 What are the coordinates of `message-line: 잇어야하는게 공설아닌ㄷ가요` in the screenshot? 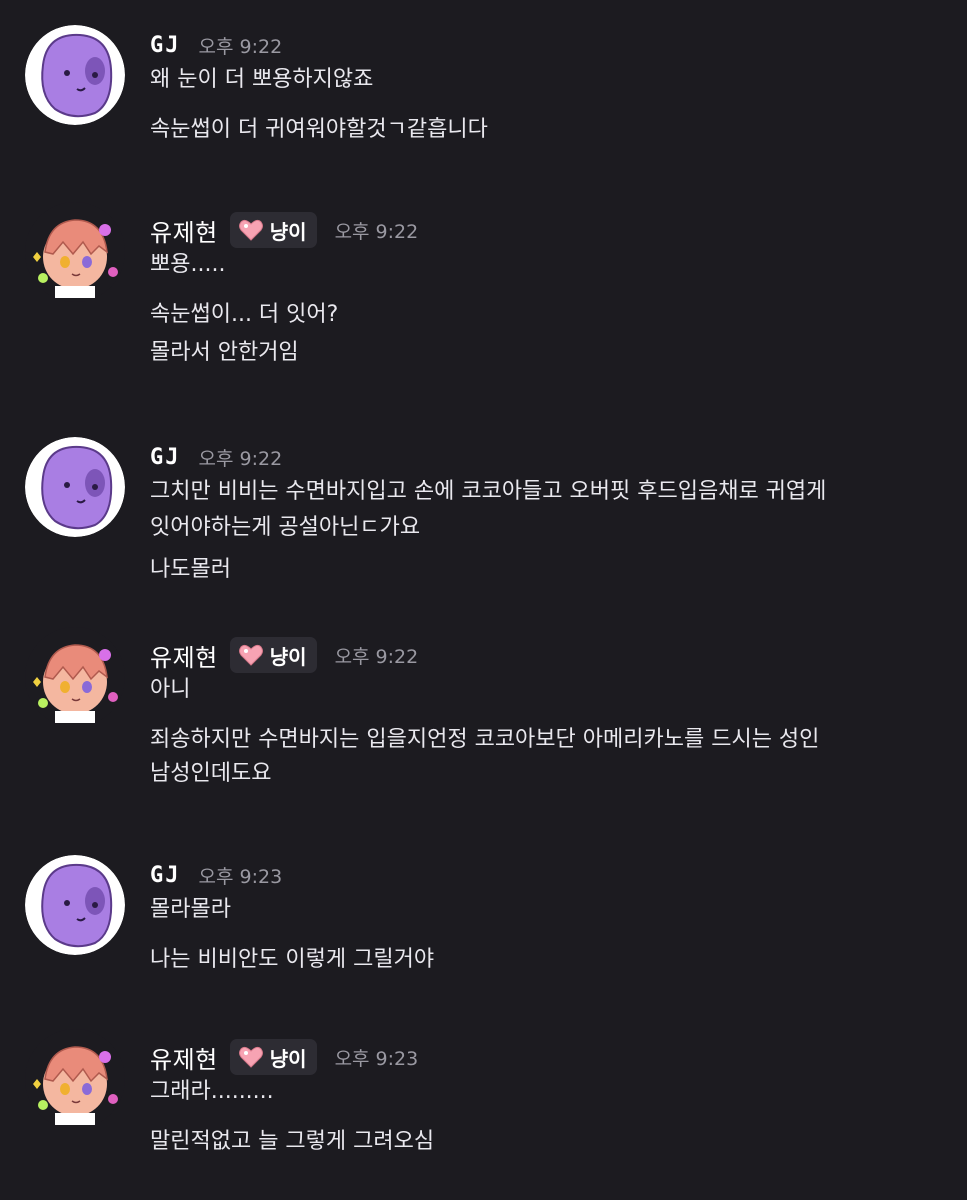 It's located at (285, 527).